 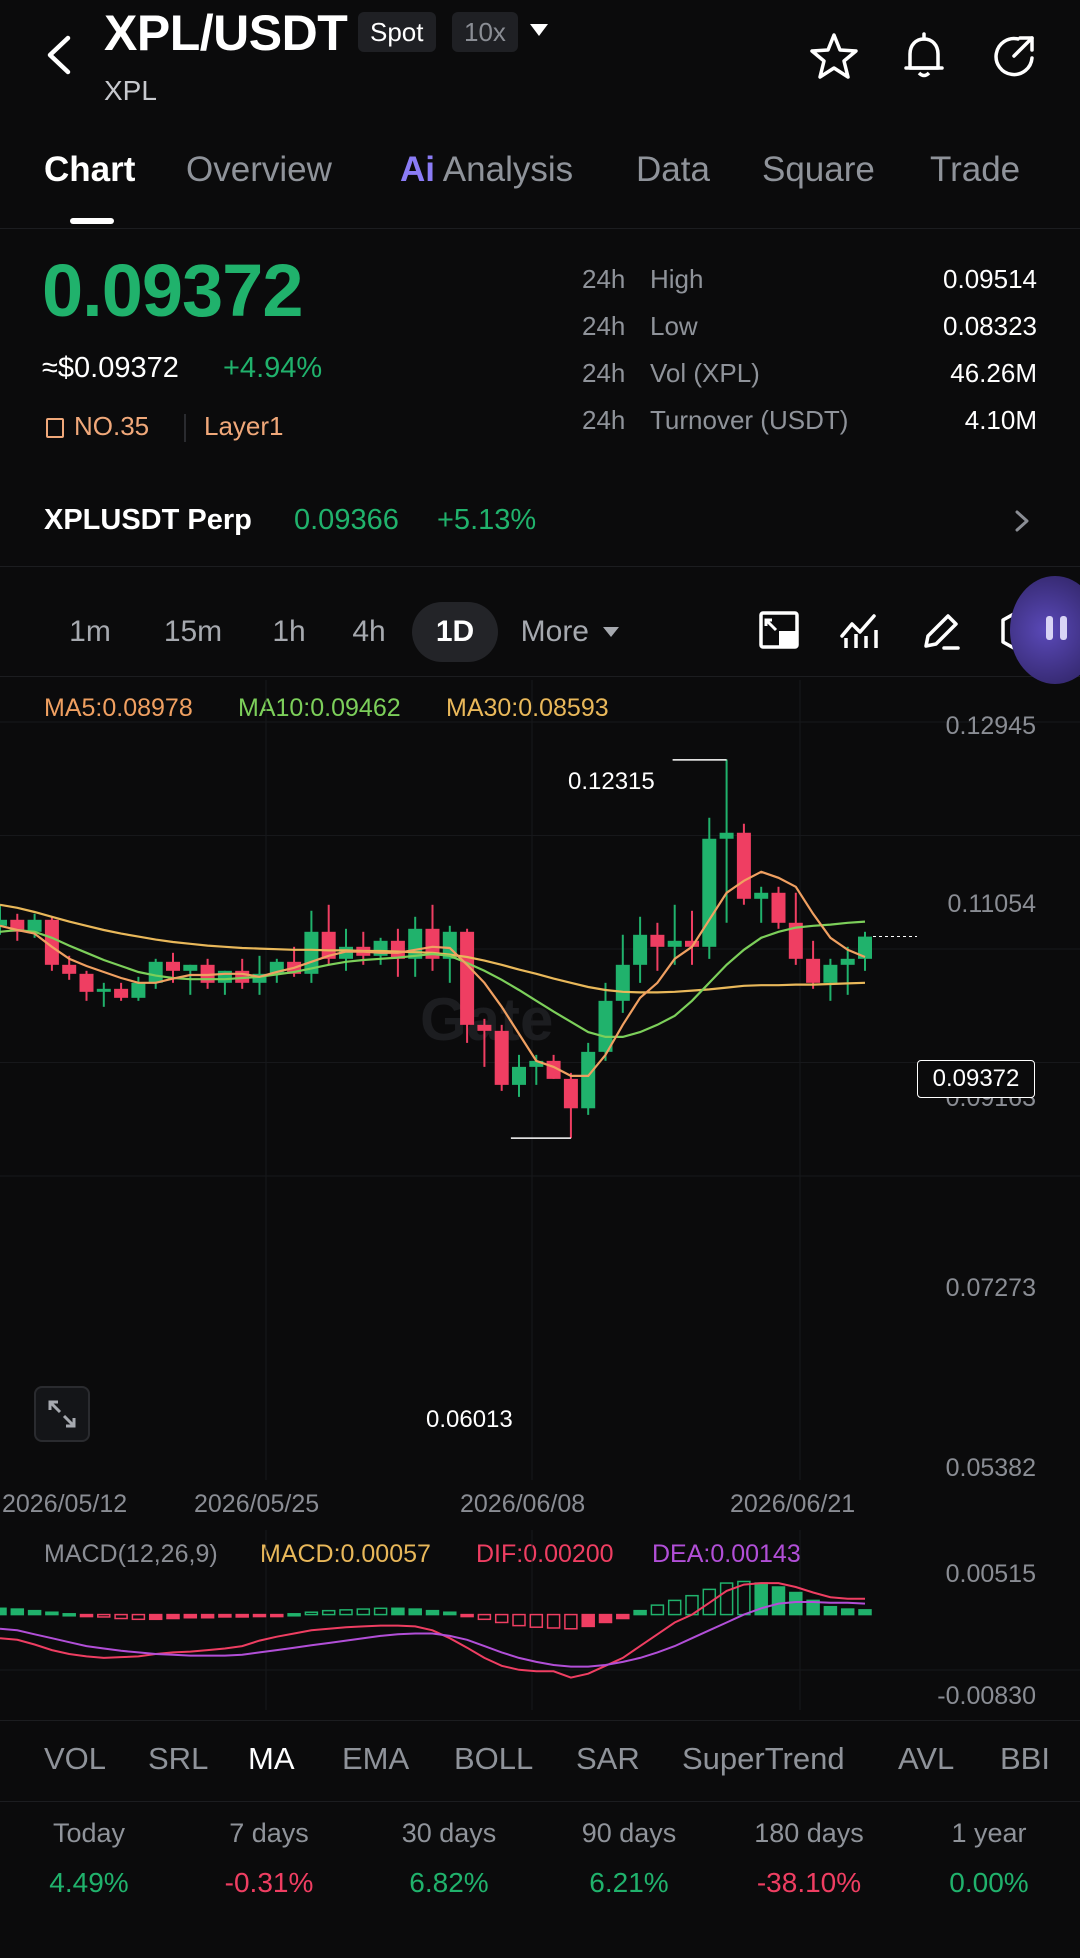 I want to click on bell-icon, so click(x=924, y=56).